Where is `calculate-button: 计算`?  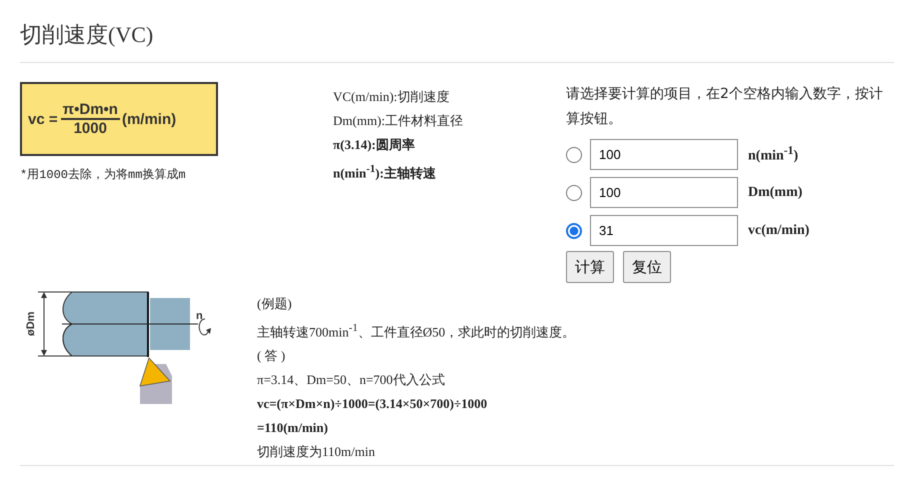 calculate-button: 计算 is located at coordinates (590, 267).